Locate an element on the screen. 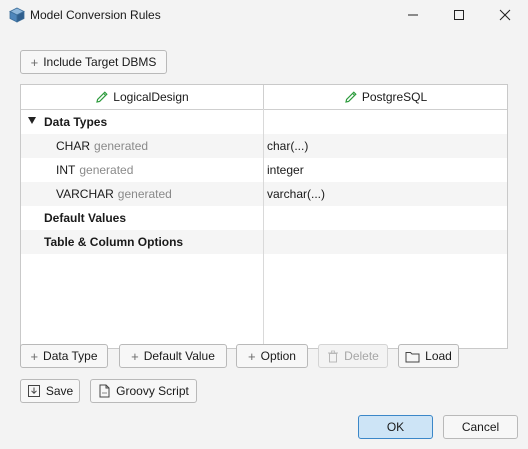 Image resolution: width=528 pixels, height=449 pixels. column-header-label: PostgreSQL is located at coordinates (394, 97).